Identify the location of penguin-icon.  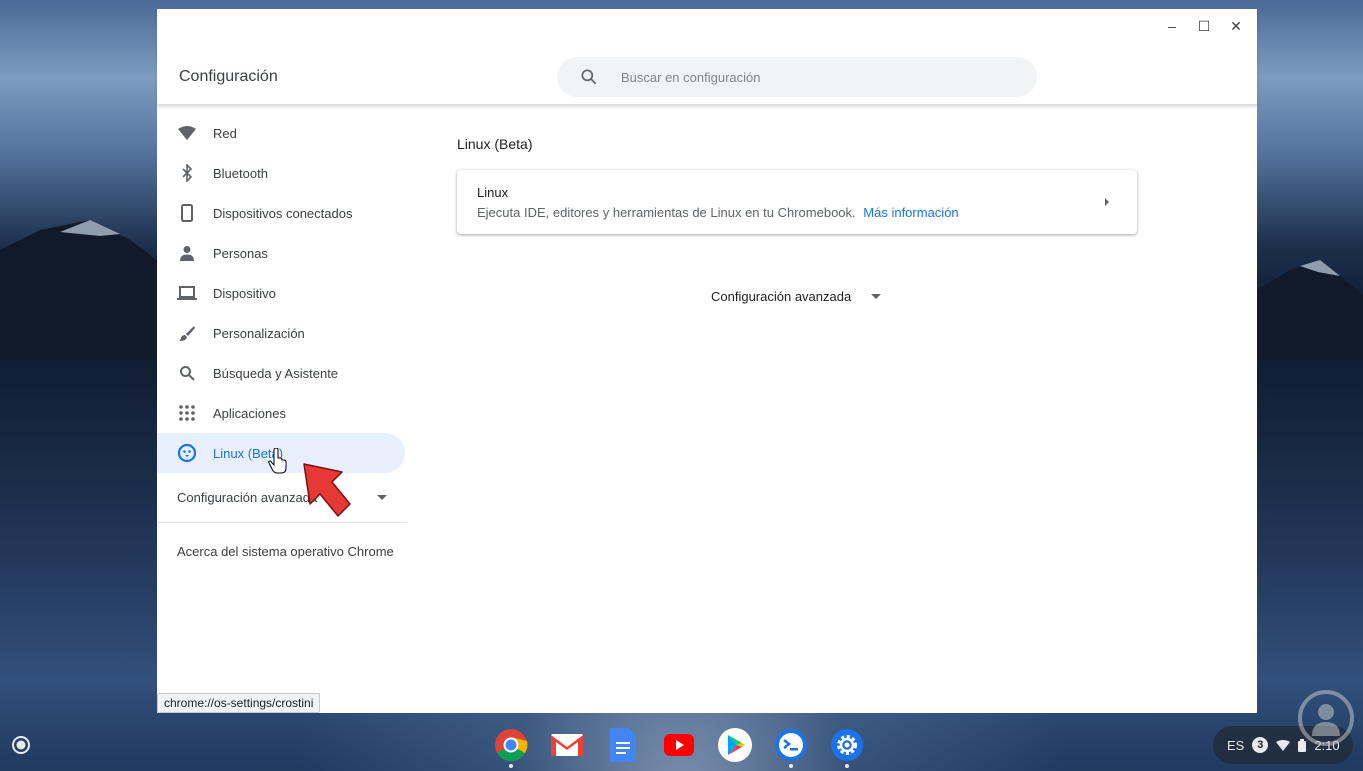
(187, 453).